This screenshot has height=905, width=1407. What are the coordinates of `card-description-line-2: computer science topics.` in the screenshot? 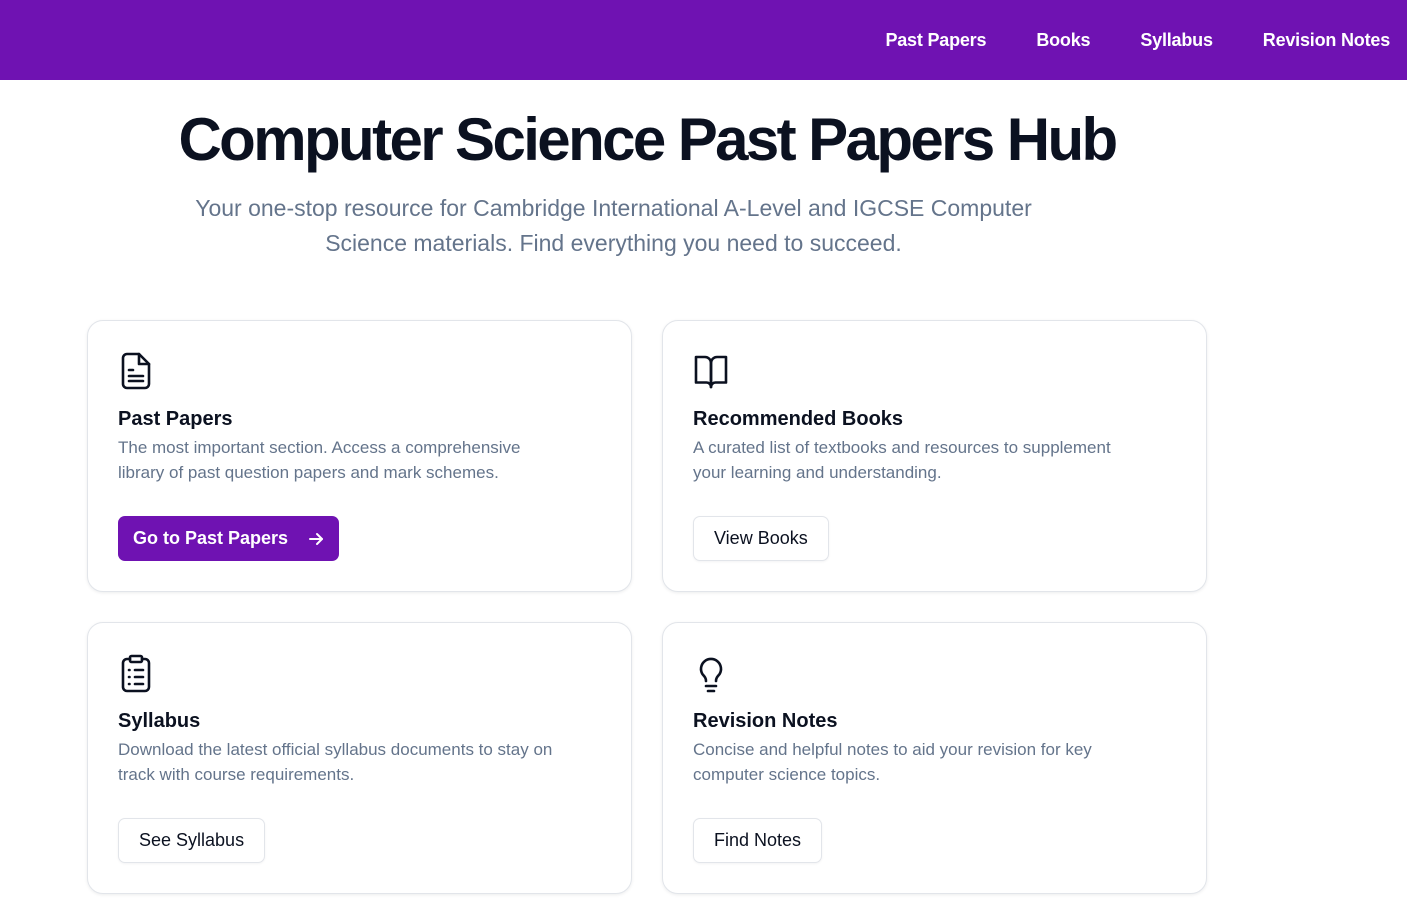 It's located at (787, 774).